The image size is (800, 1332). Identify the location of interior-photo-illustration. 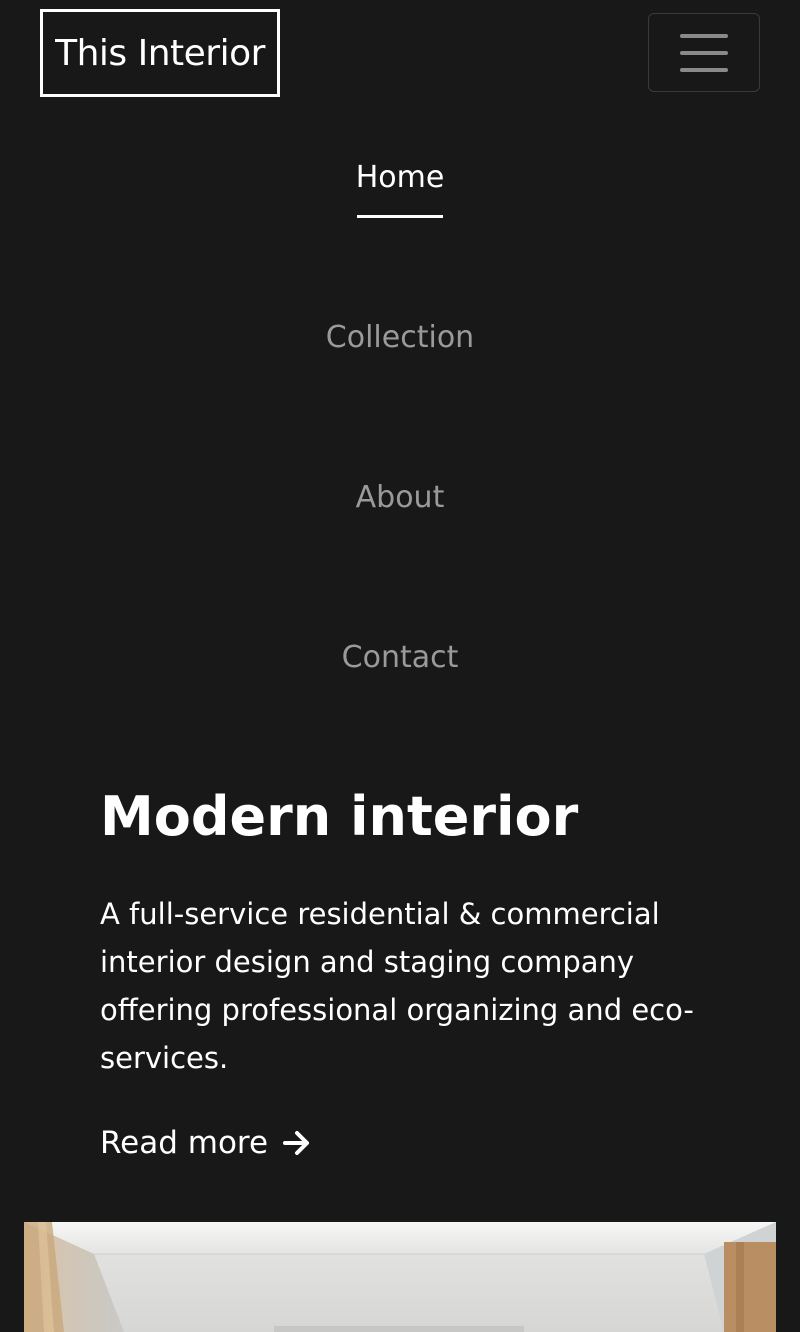
(400, 1277).